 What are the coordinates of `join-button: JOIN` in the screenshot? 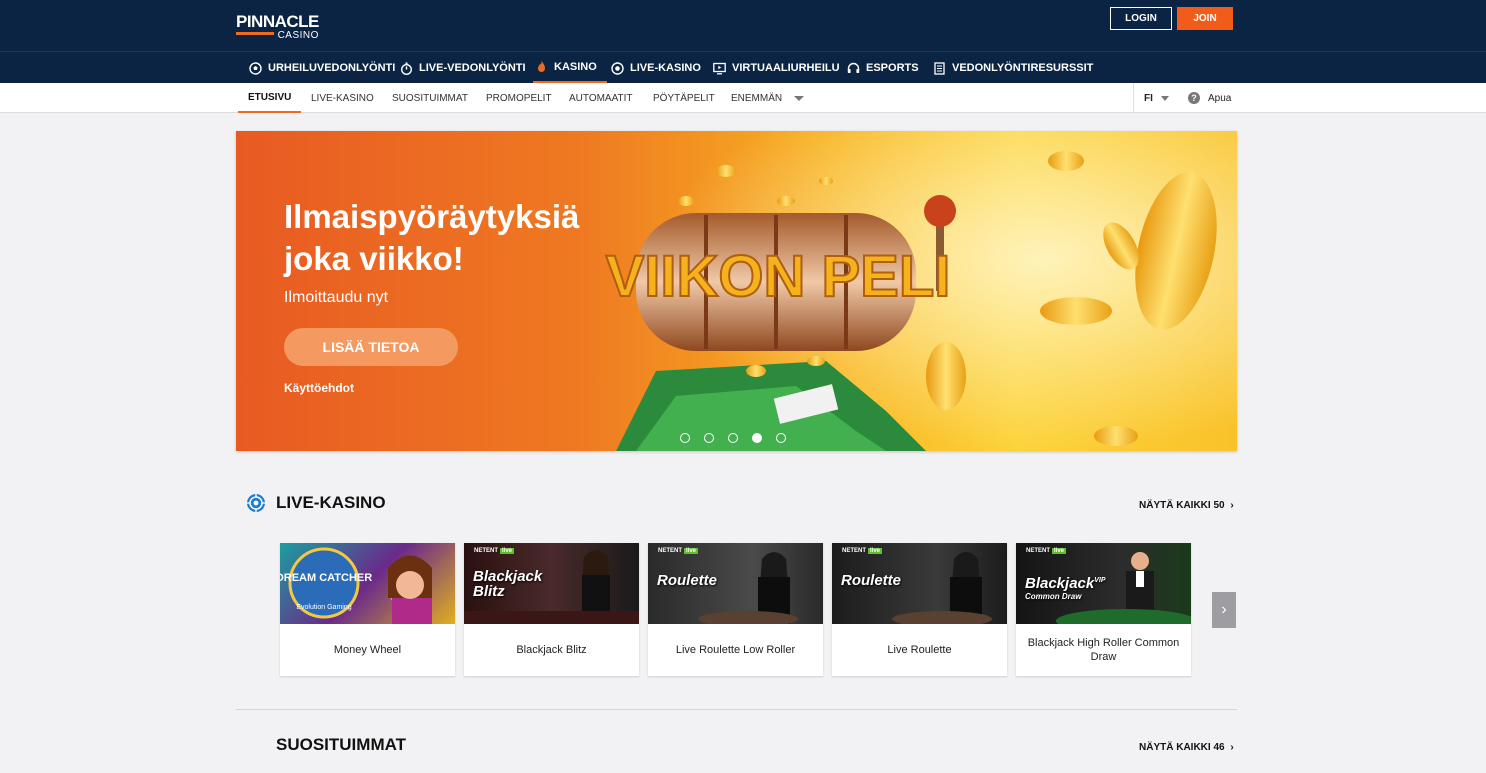 It's located at (1205, 18).